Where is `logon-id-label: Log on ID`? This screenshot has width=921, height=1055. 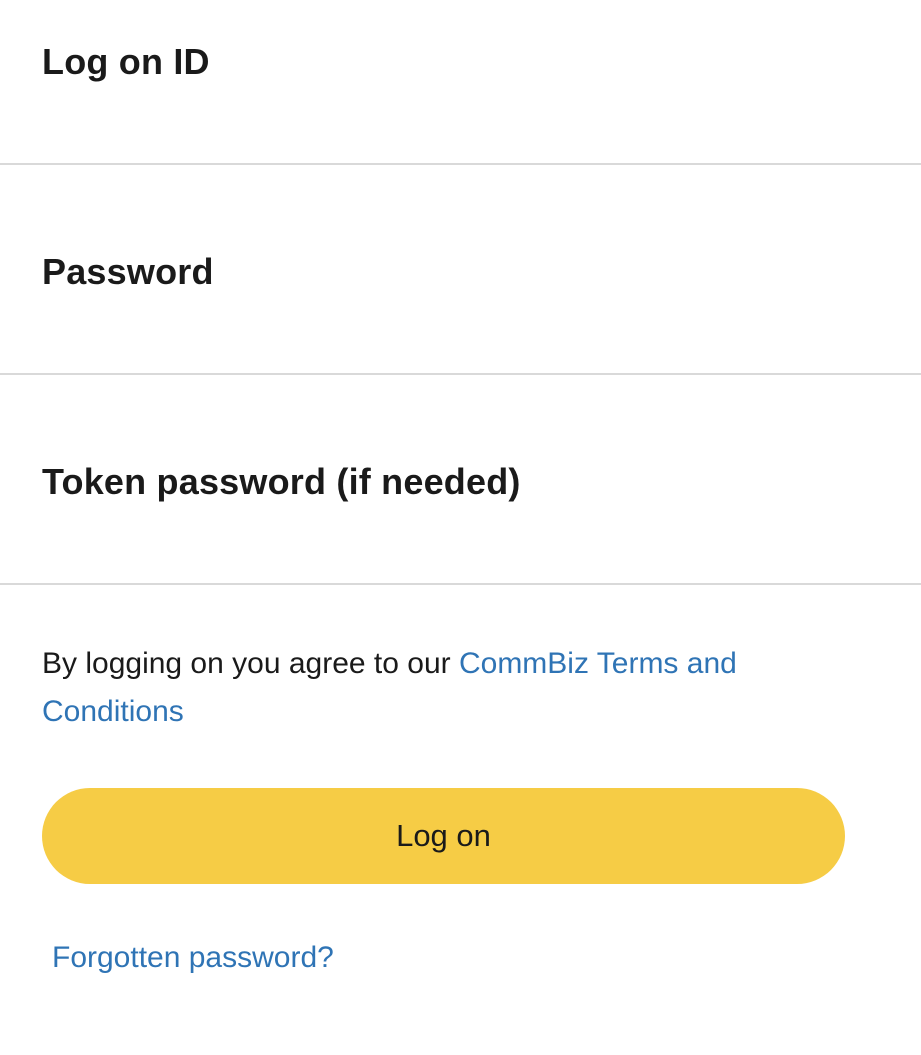
logon-id-label: Log on ID is located at coordinates (126, 61).